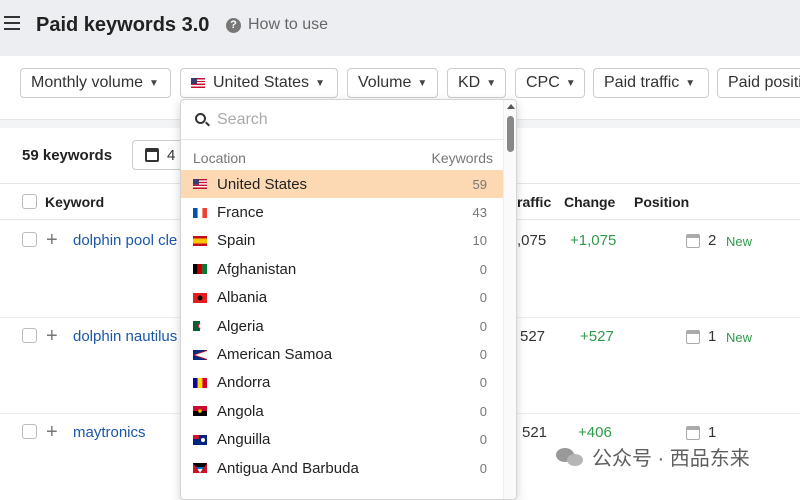  Describe the element at coordinates (200, 297) in the screenshot. I see `al-flag-icon` at that location.